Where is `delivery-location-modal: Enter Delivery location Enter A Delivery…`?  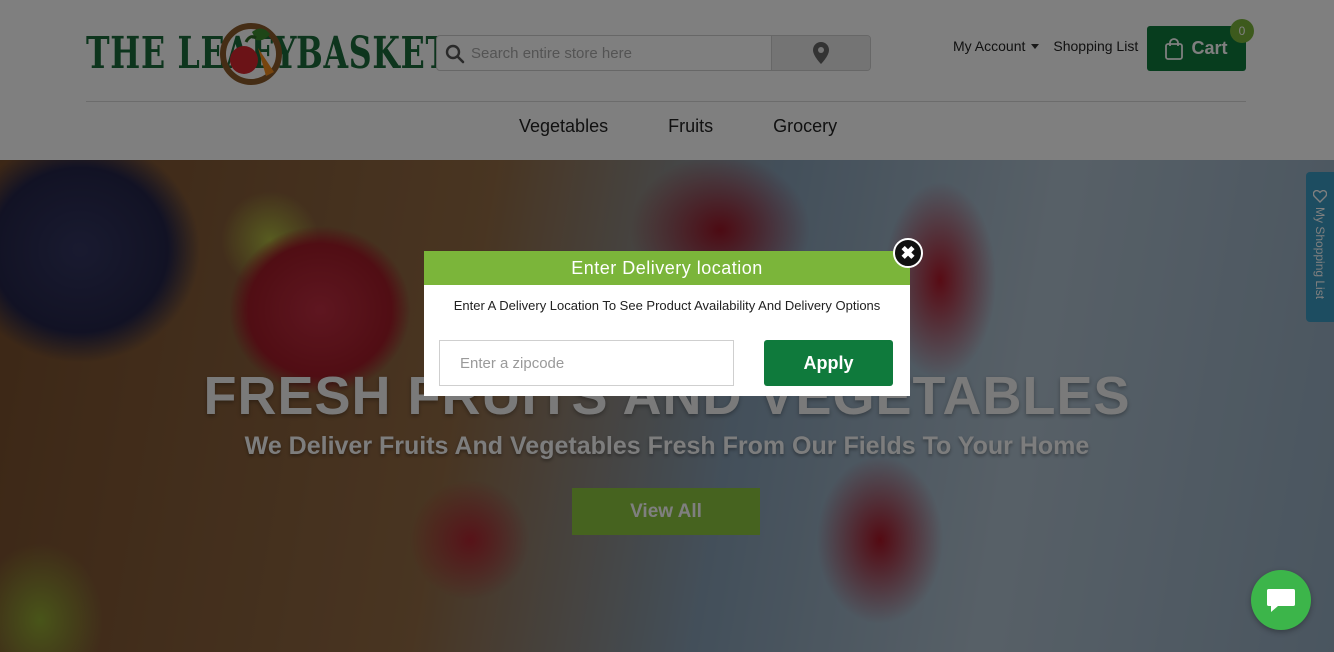 delivery-location-modal: Enter Delivery location Enter A Delivery… is located at coordinates (667, 323).